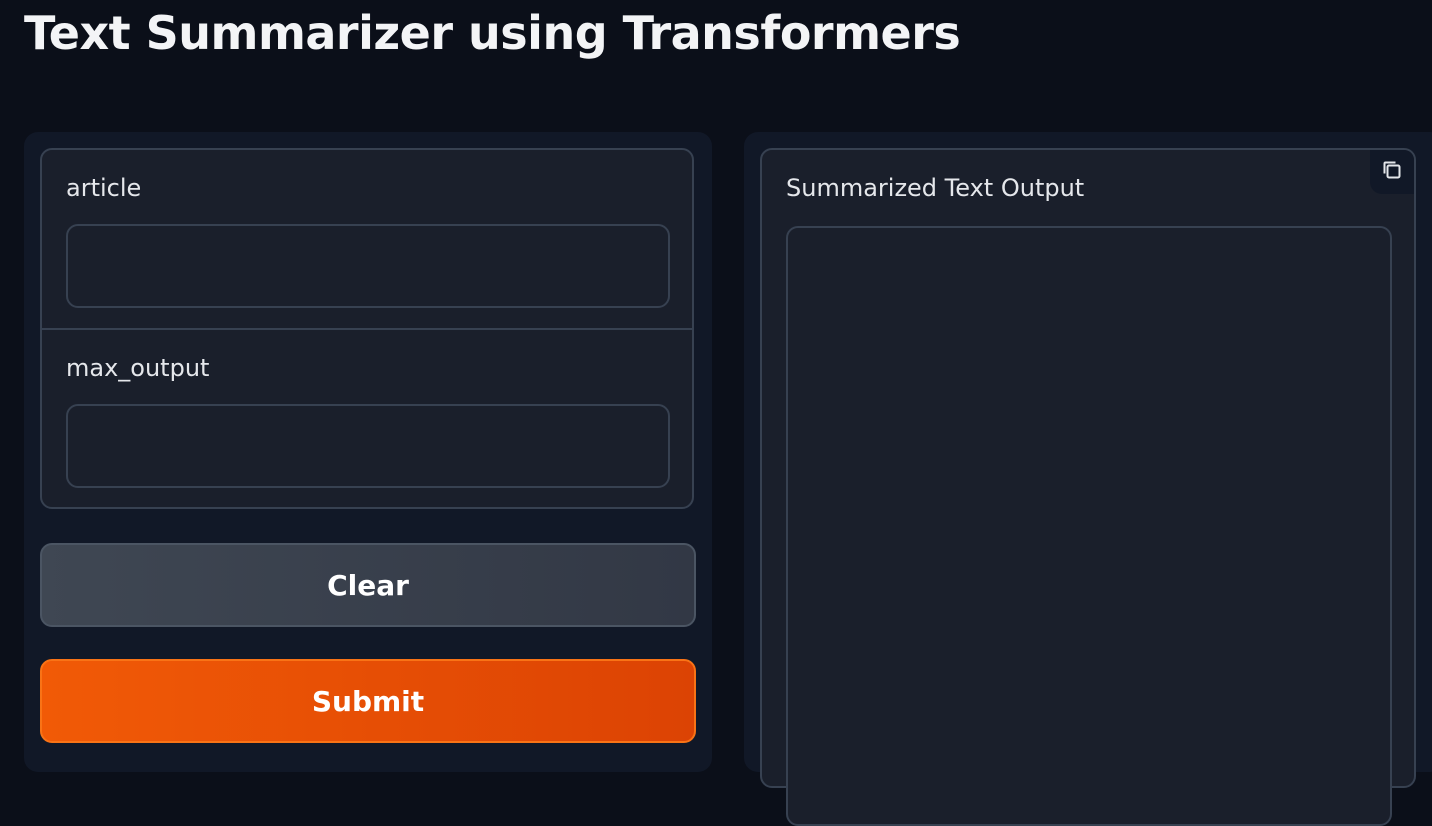  What do you see at coordinates (492, 33) in the screenshot?
I see `page-title: Text Summarizer using Transformers` at bounding box center [492, 33].